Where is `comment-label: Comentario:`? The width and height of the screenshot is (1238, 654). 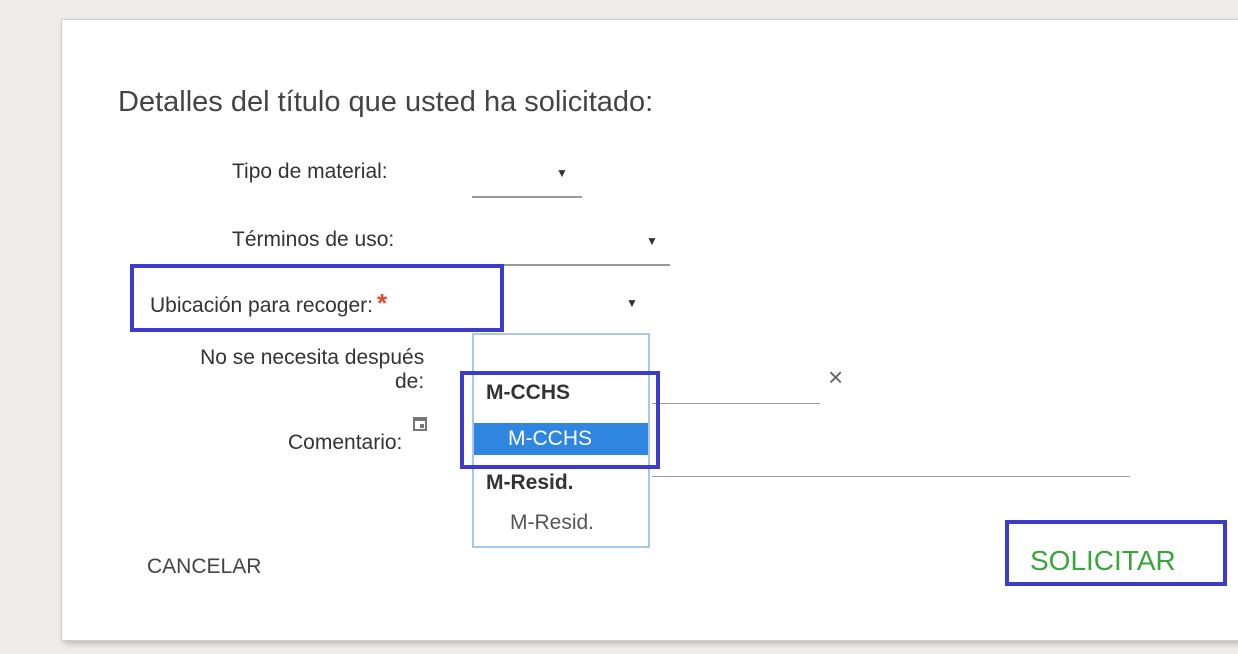 comment-label: Comentario: is located at coordinates (345, 442).